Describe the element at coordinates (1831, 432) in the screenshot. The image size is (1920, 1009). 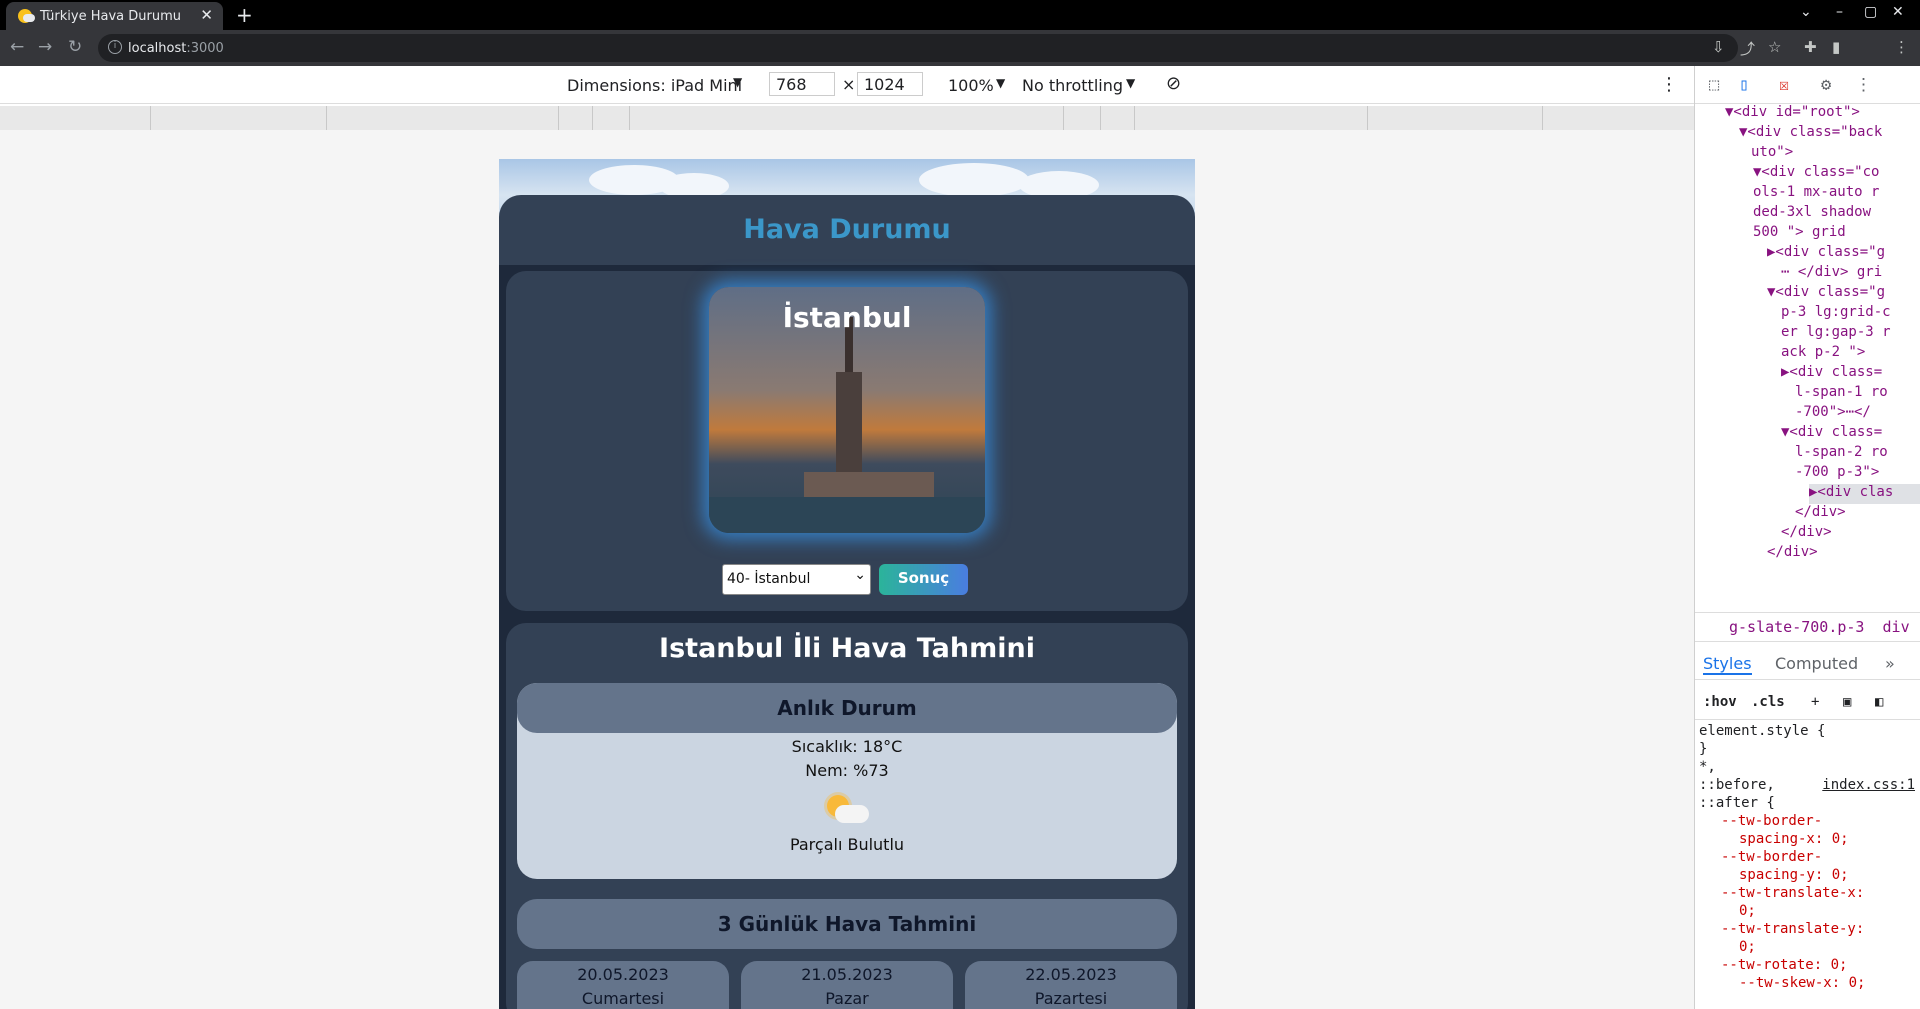
I see `dom-node-line: ▼<div class=` at that location.